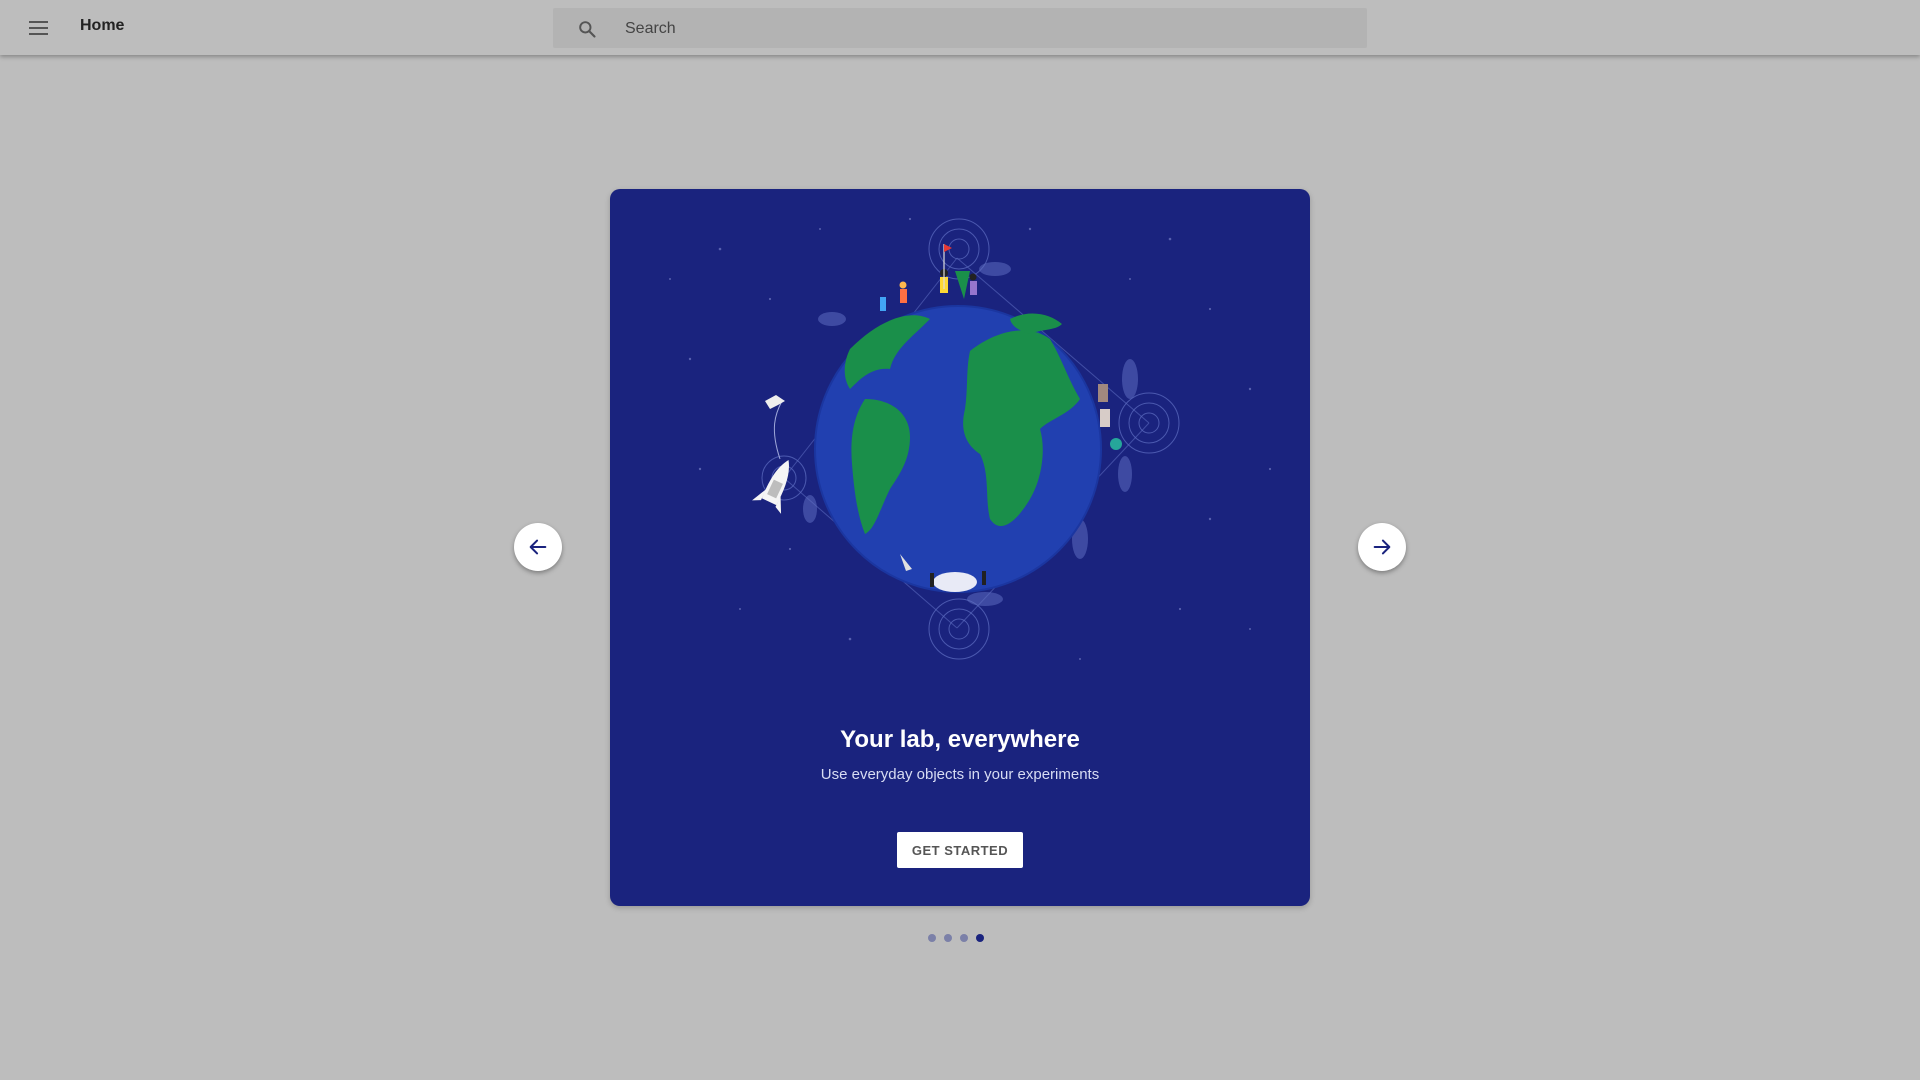 This screenshot has width=1920, height=1080. I want to click on page-title: Home, so click(102, 25).